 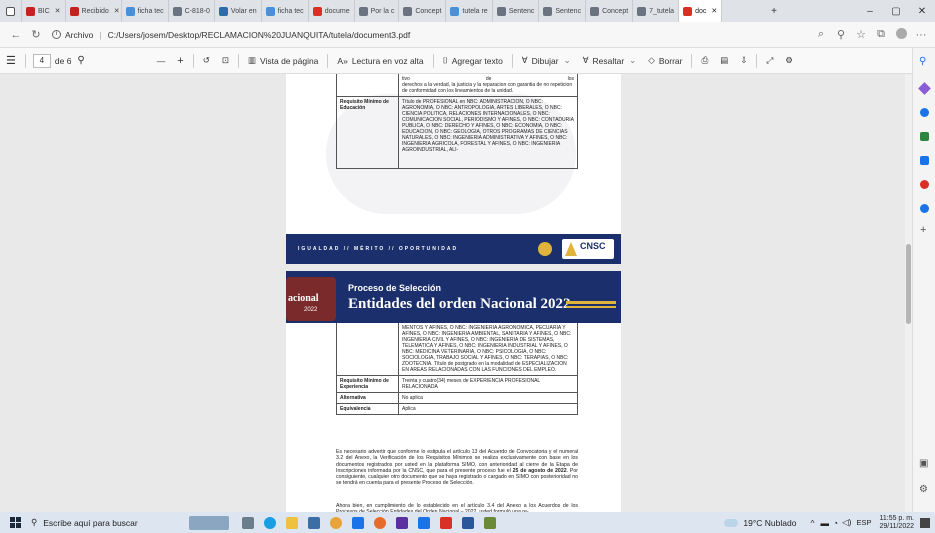 I want to click on profile-avatar, so click(x=901, y=34).